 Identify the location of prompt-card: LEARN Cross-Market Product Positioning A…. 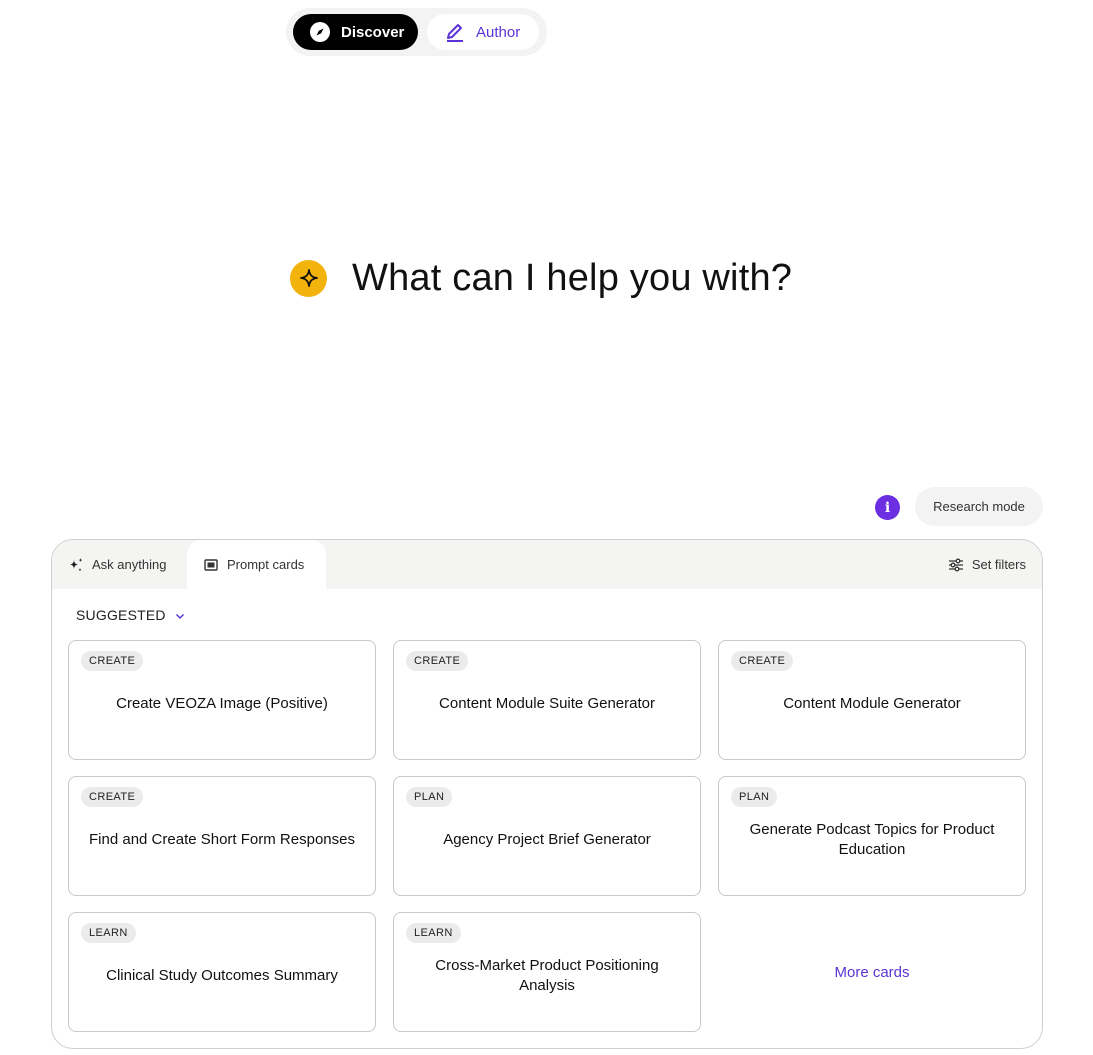
(547, 972).